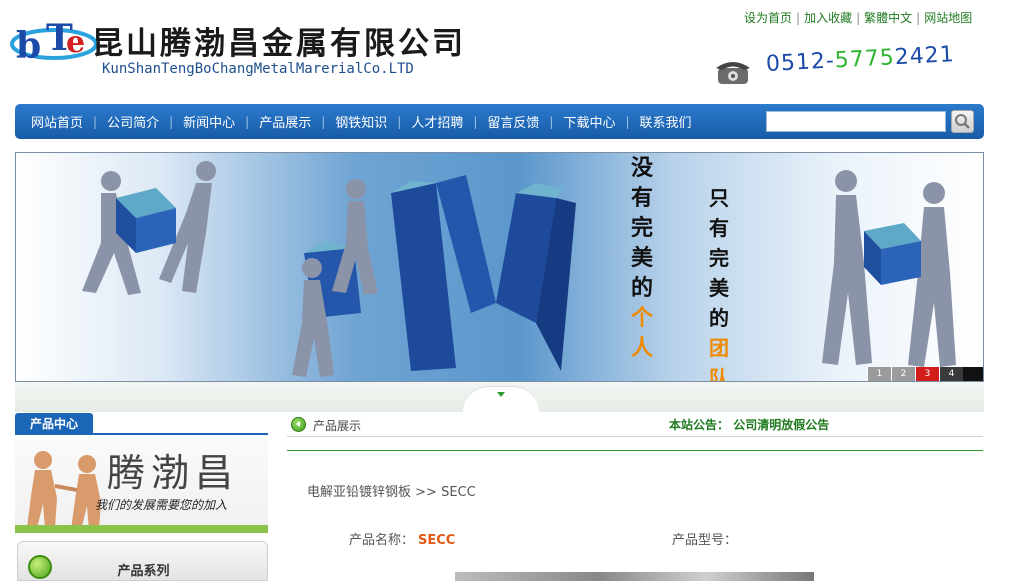  I want to click on collapse-tab, so click(501, 399).